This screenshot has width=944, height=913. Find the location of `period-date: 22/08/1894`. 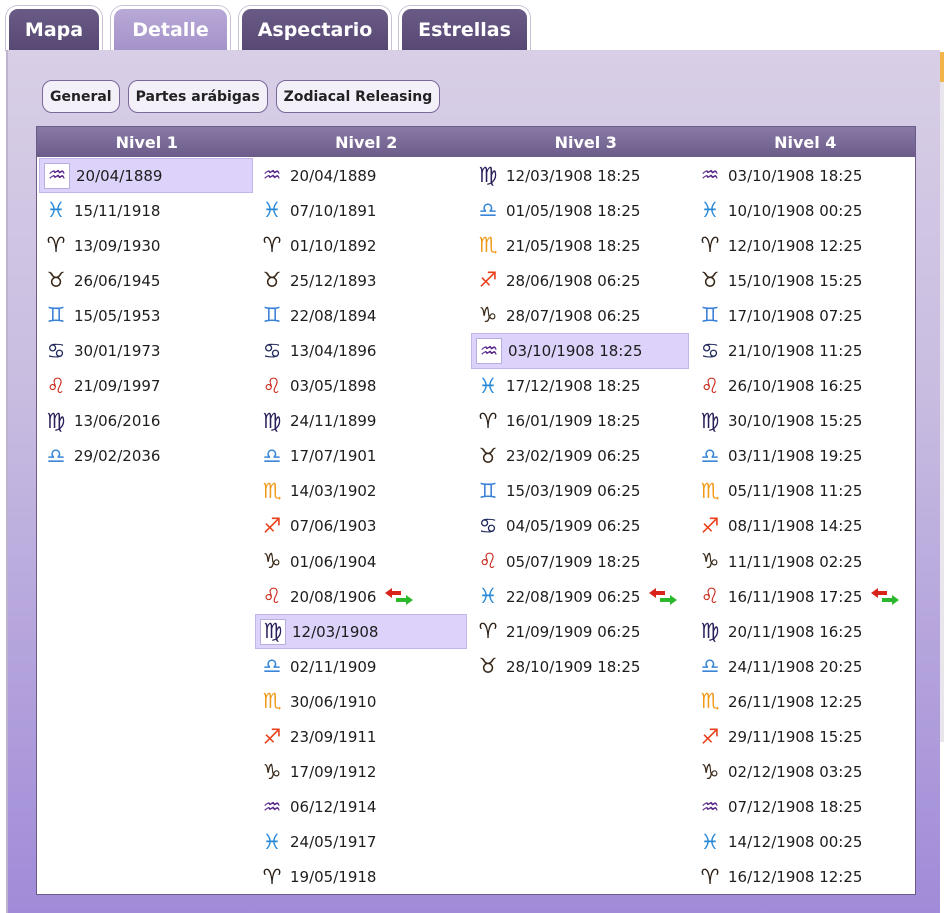

period-date: 22/08/1894 is located at coordinates (333, 315).